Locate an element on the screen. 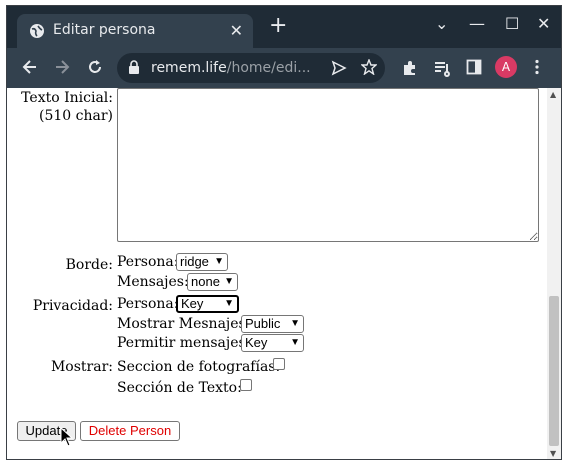 The image size is (573, 465). borde-mensajes-value: none is located at coordinates (205, 281).